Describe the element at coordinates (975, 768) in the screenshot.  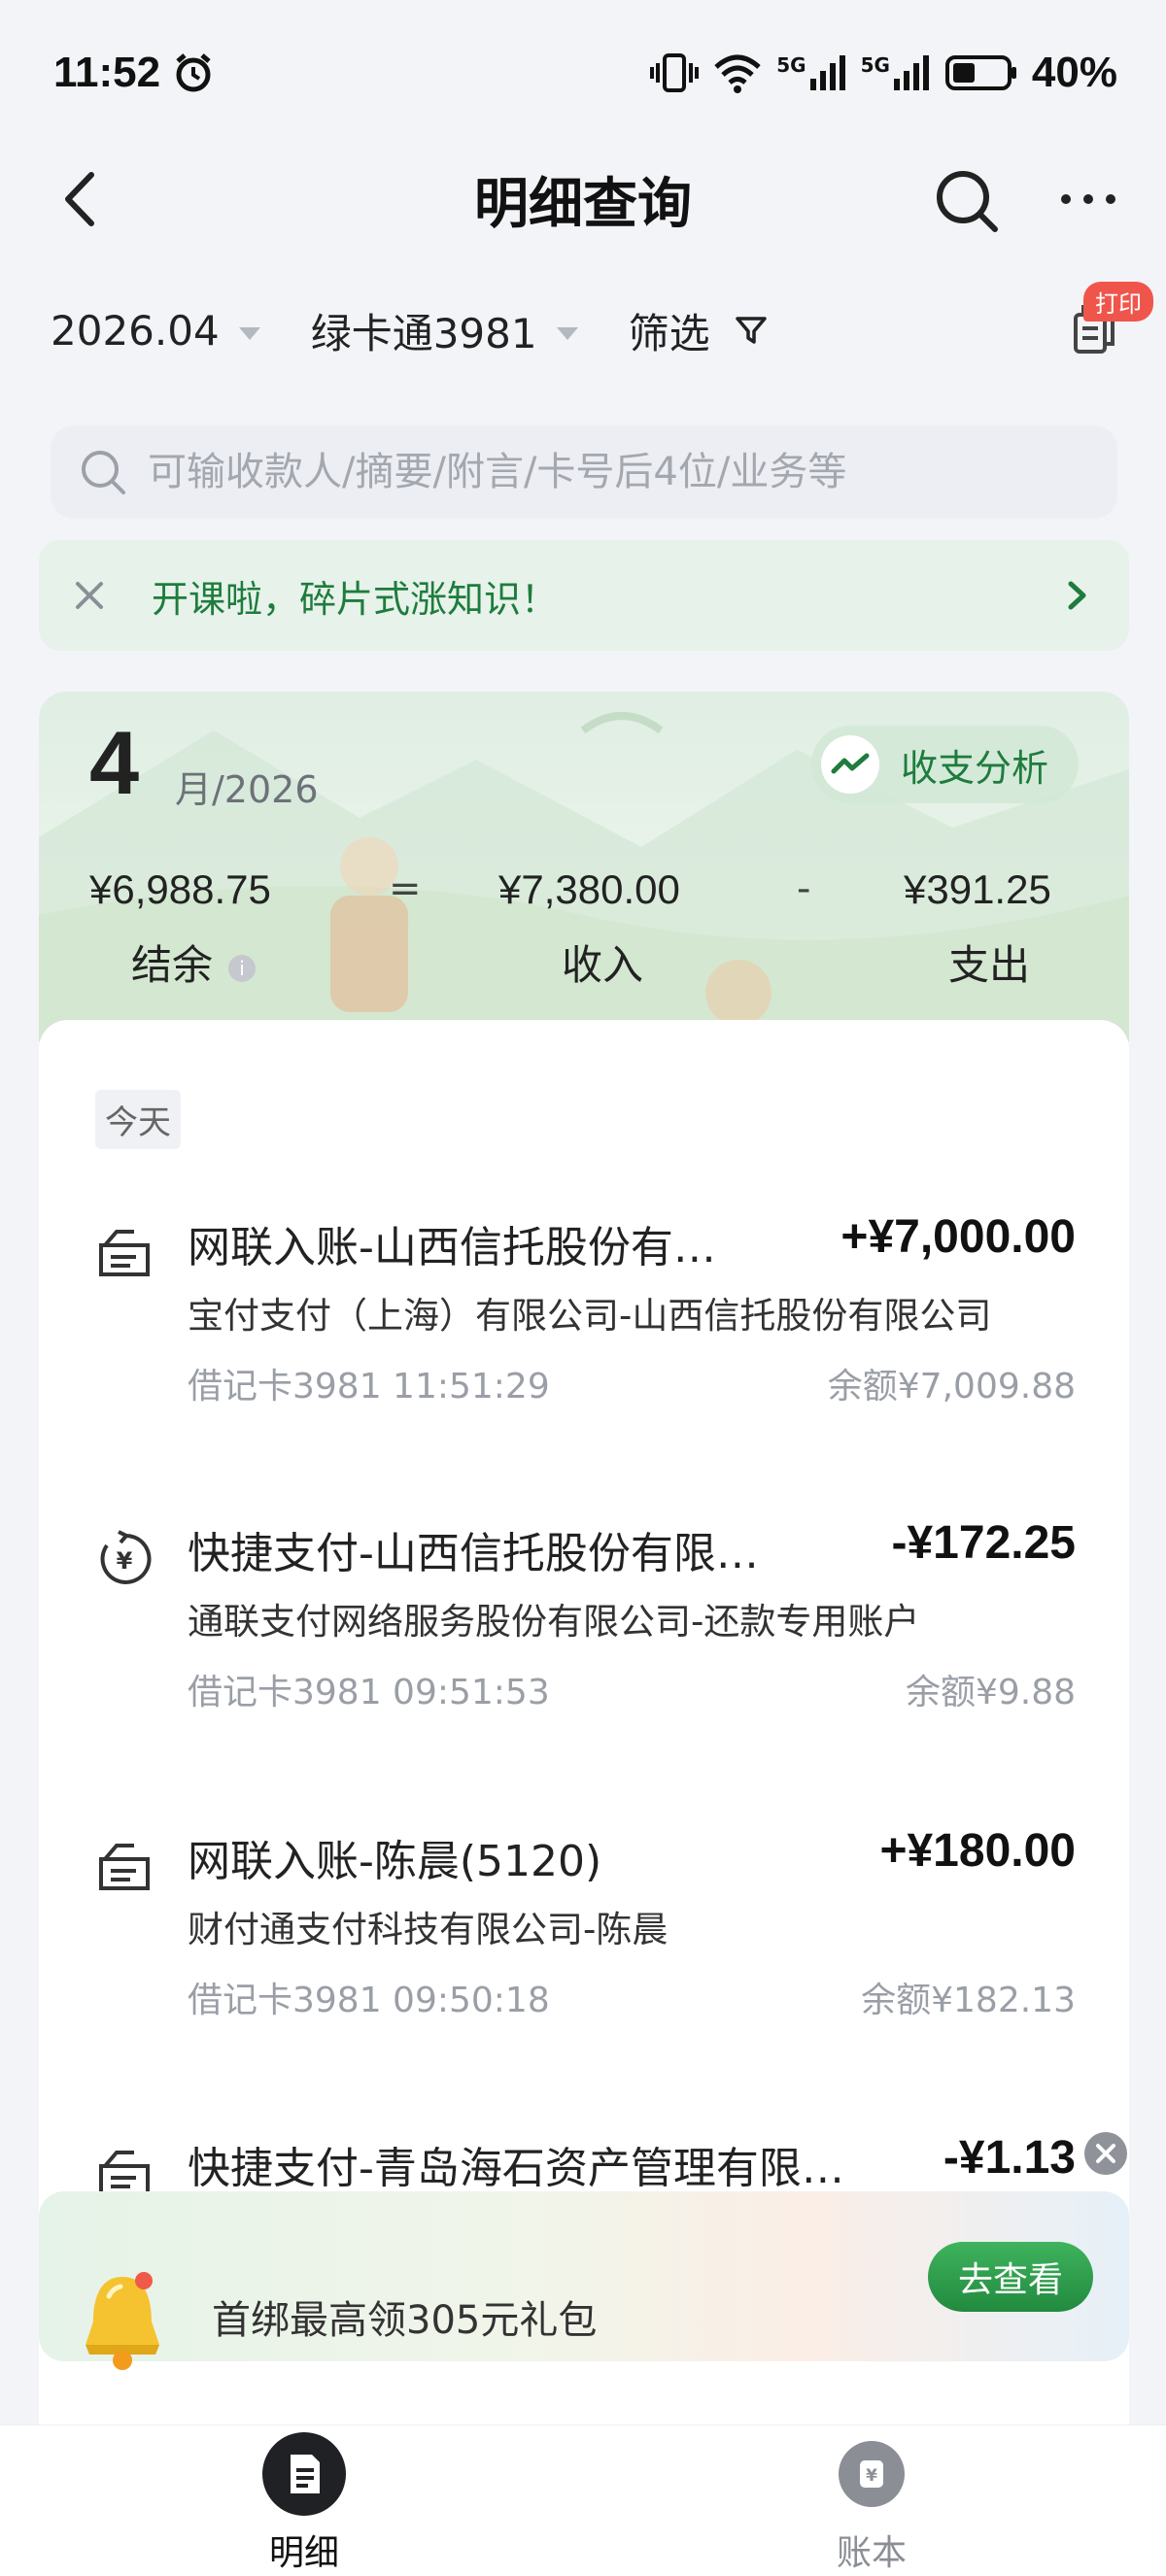
I see `analysis-label: 收支分析` at that location.